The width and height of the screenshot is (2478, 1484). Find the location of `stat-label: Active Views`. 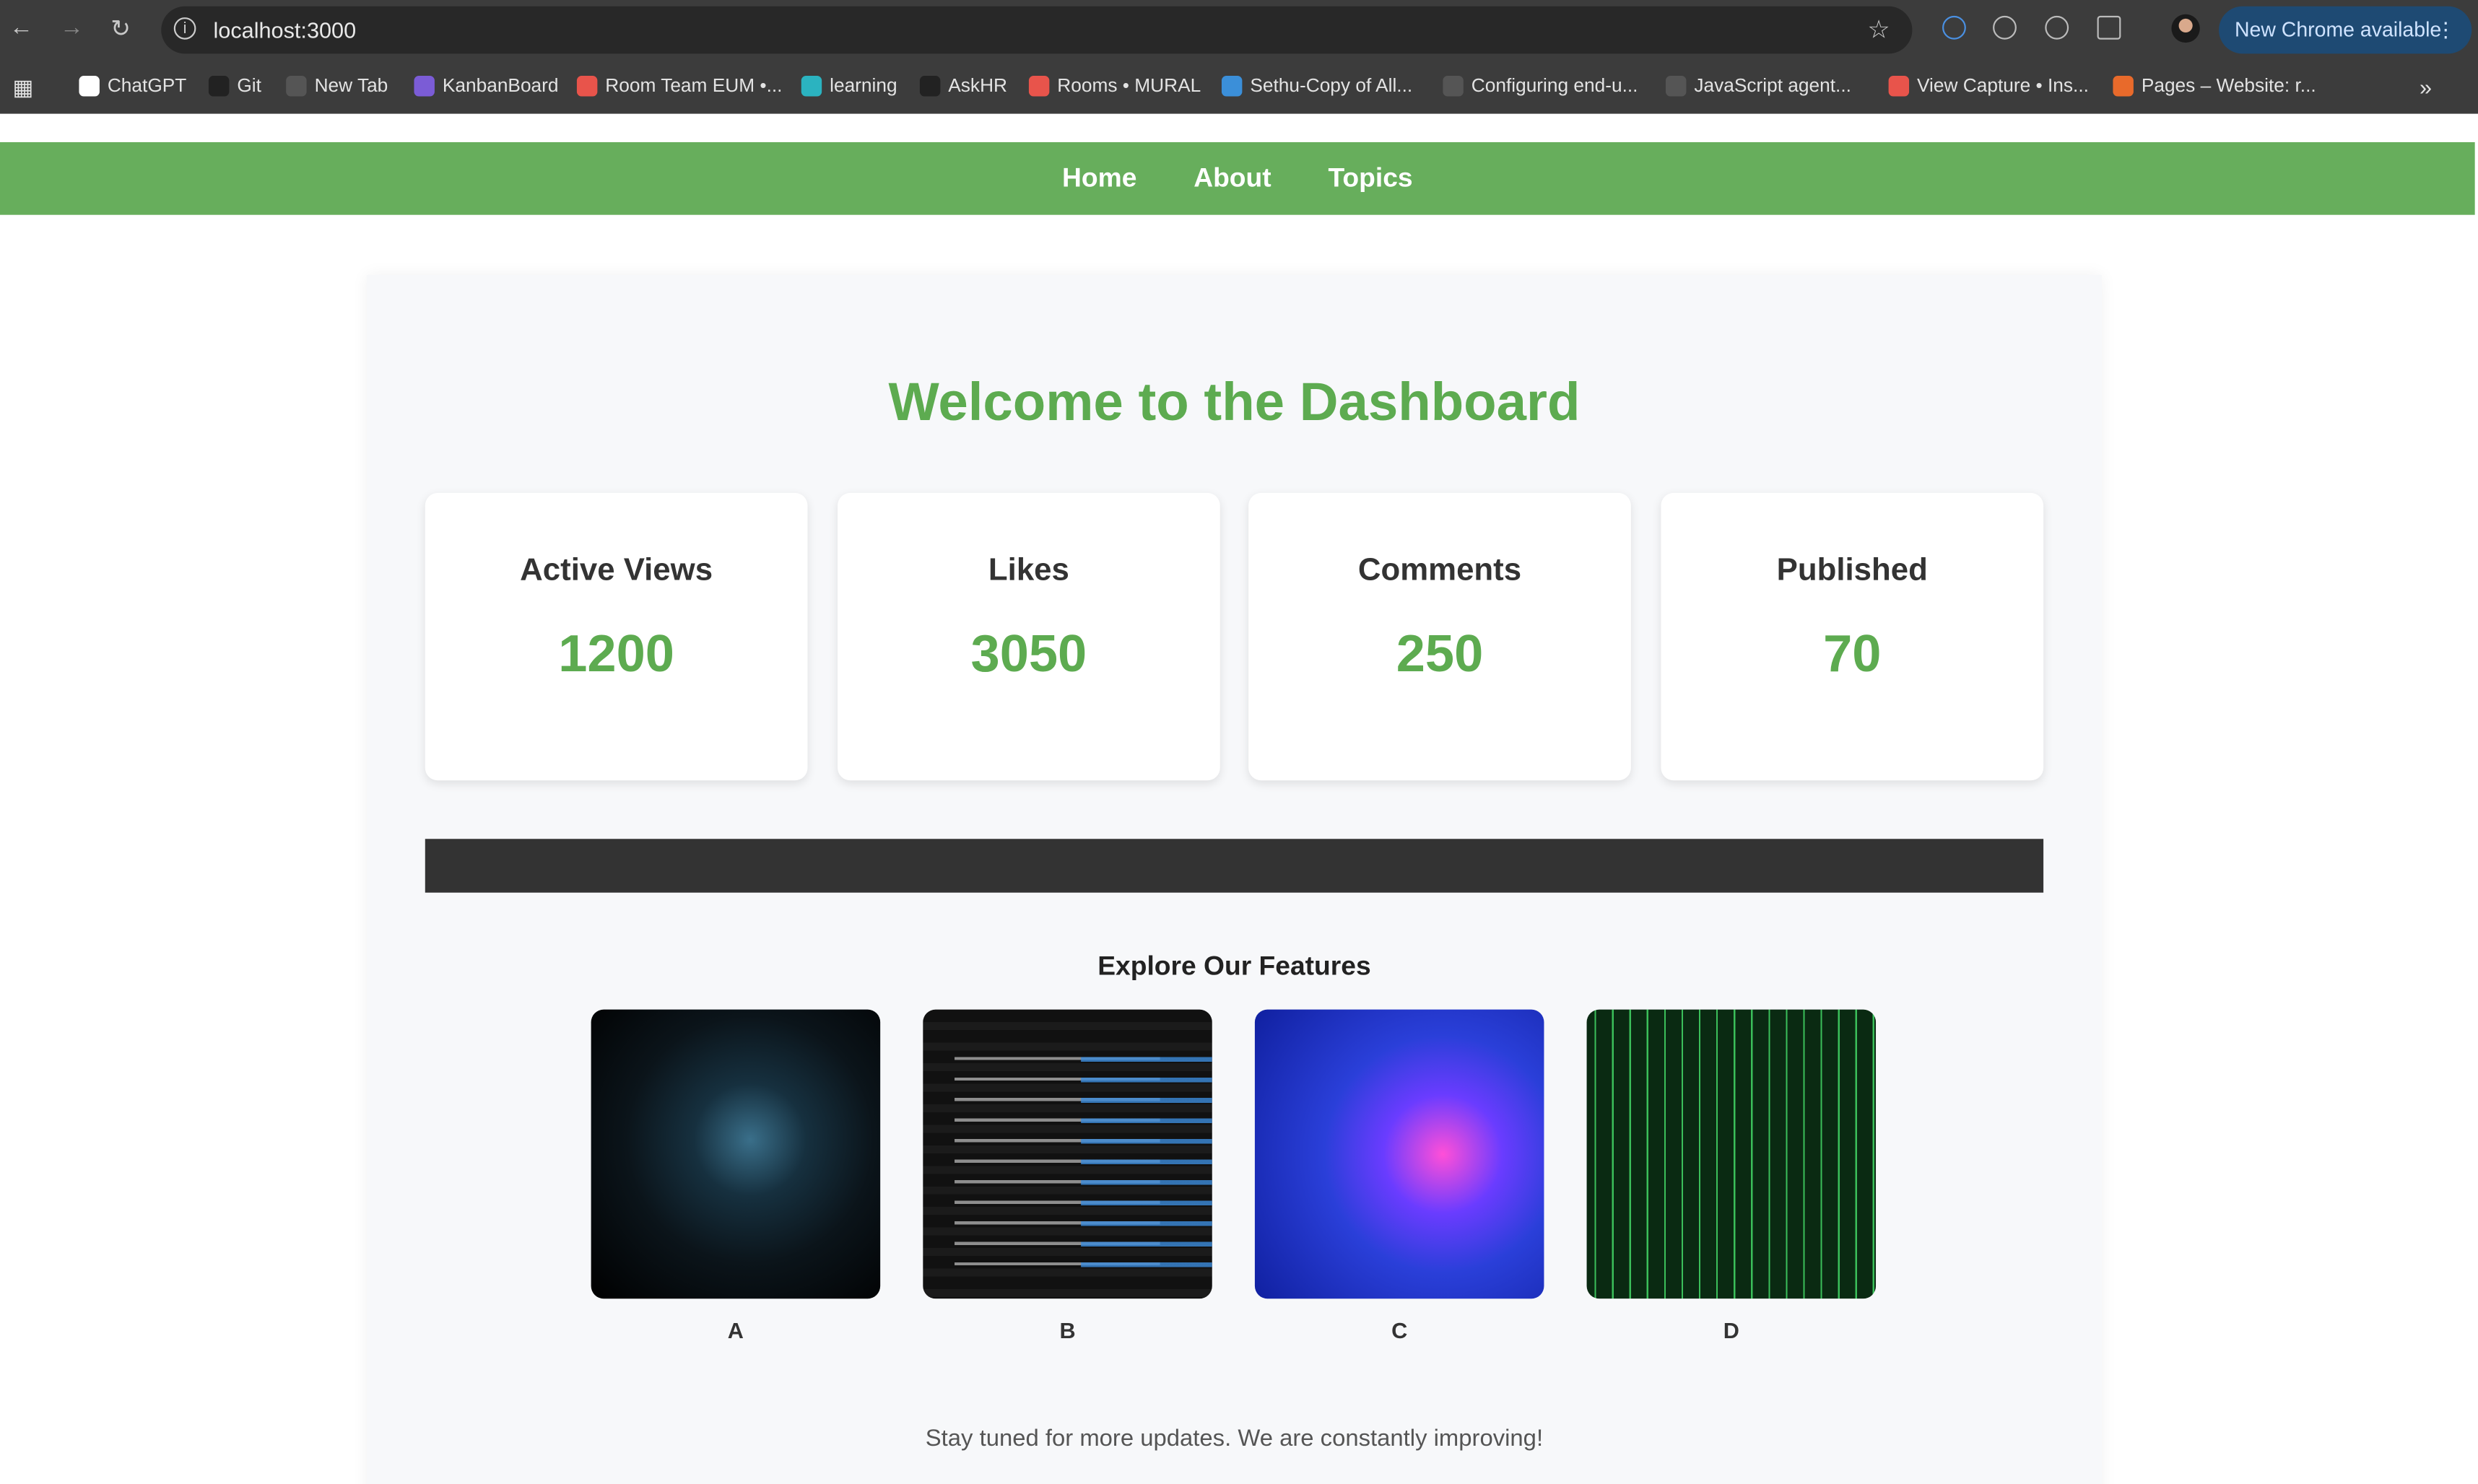

stat-label: Active Views is located at coordinates (616, 570).